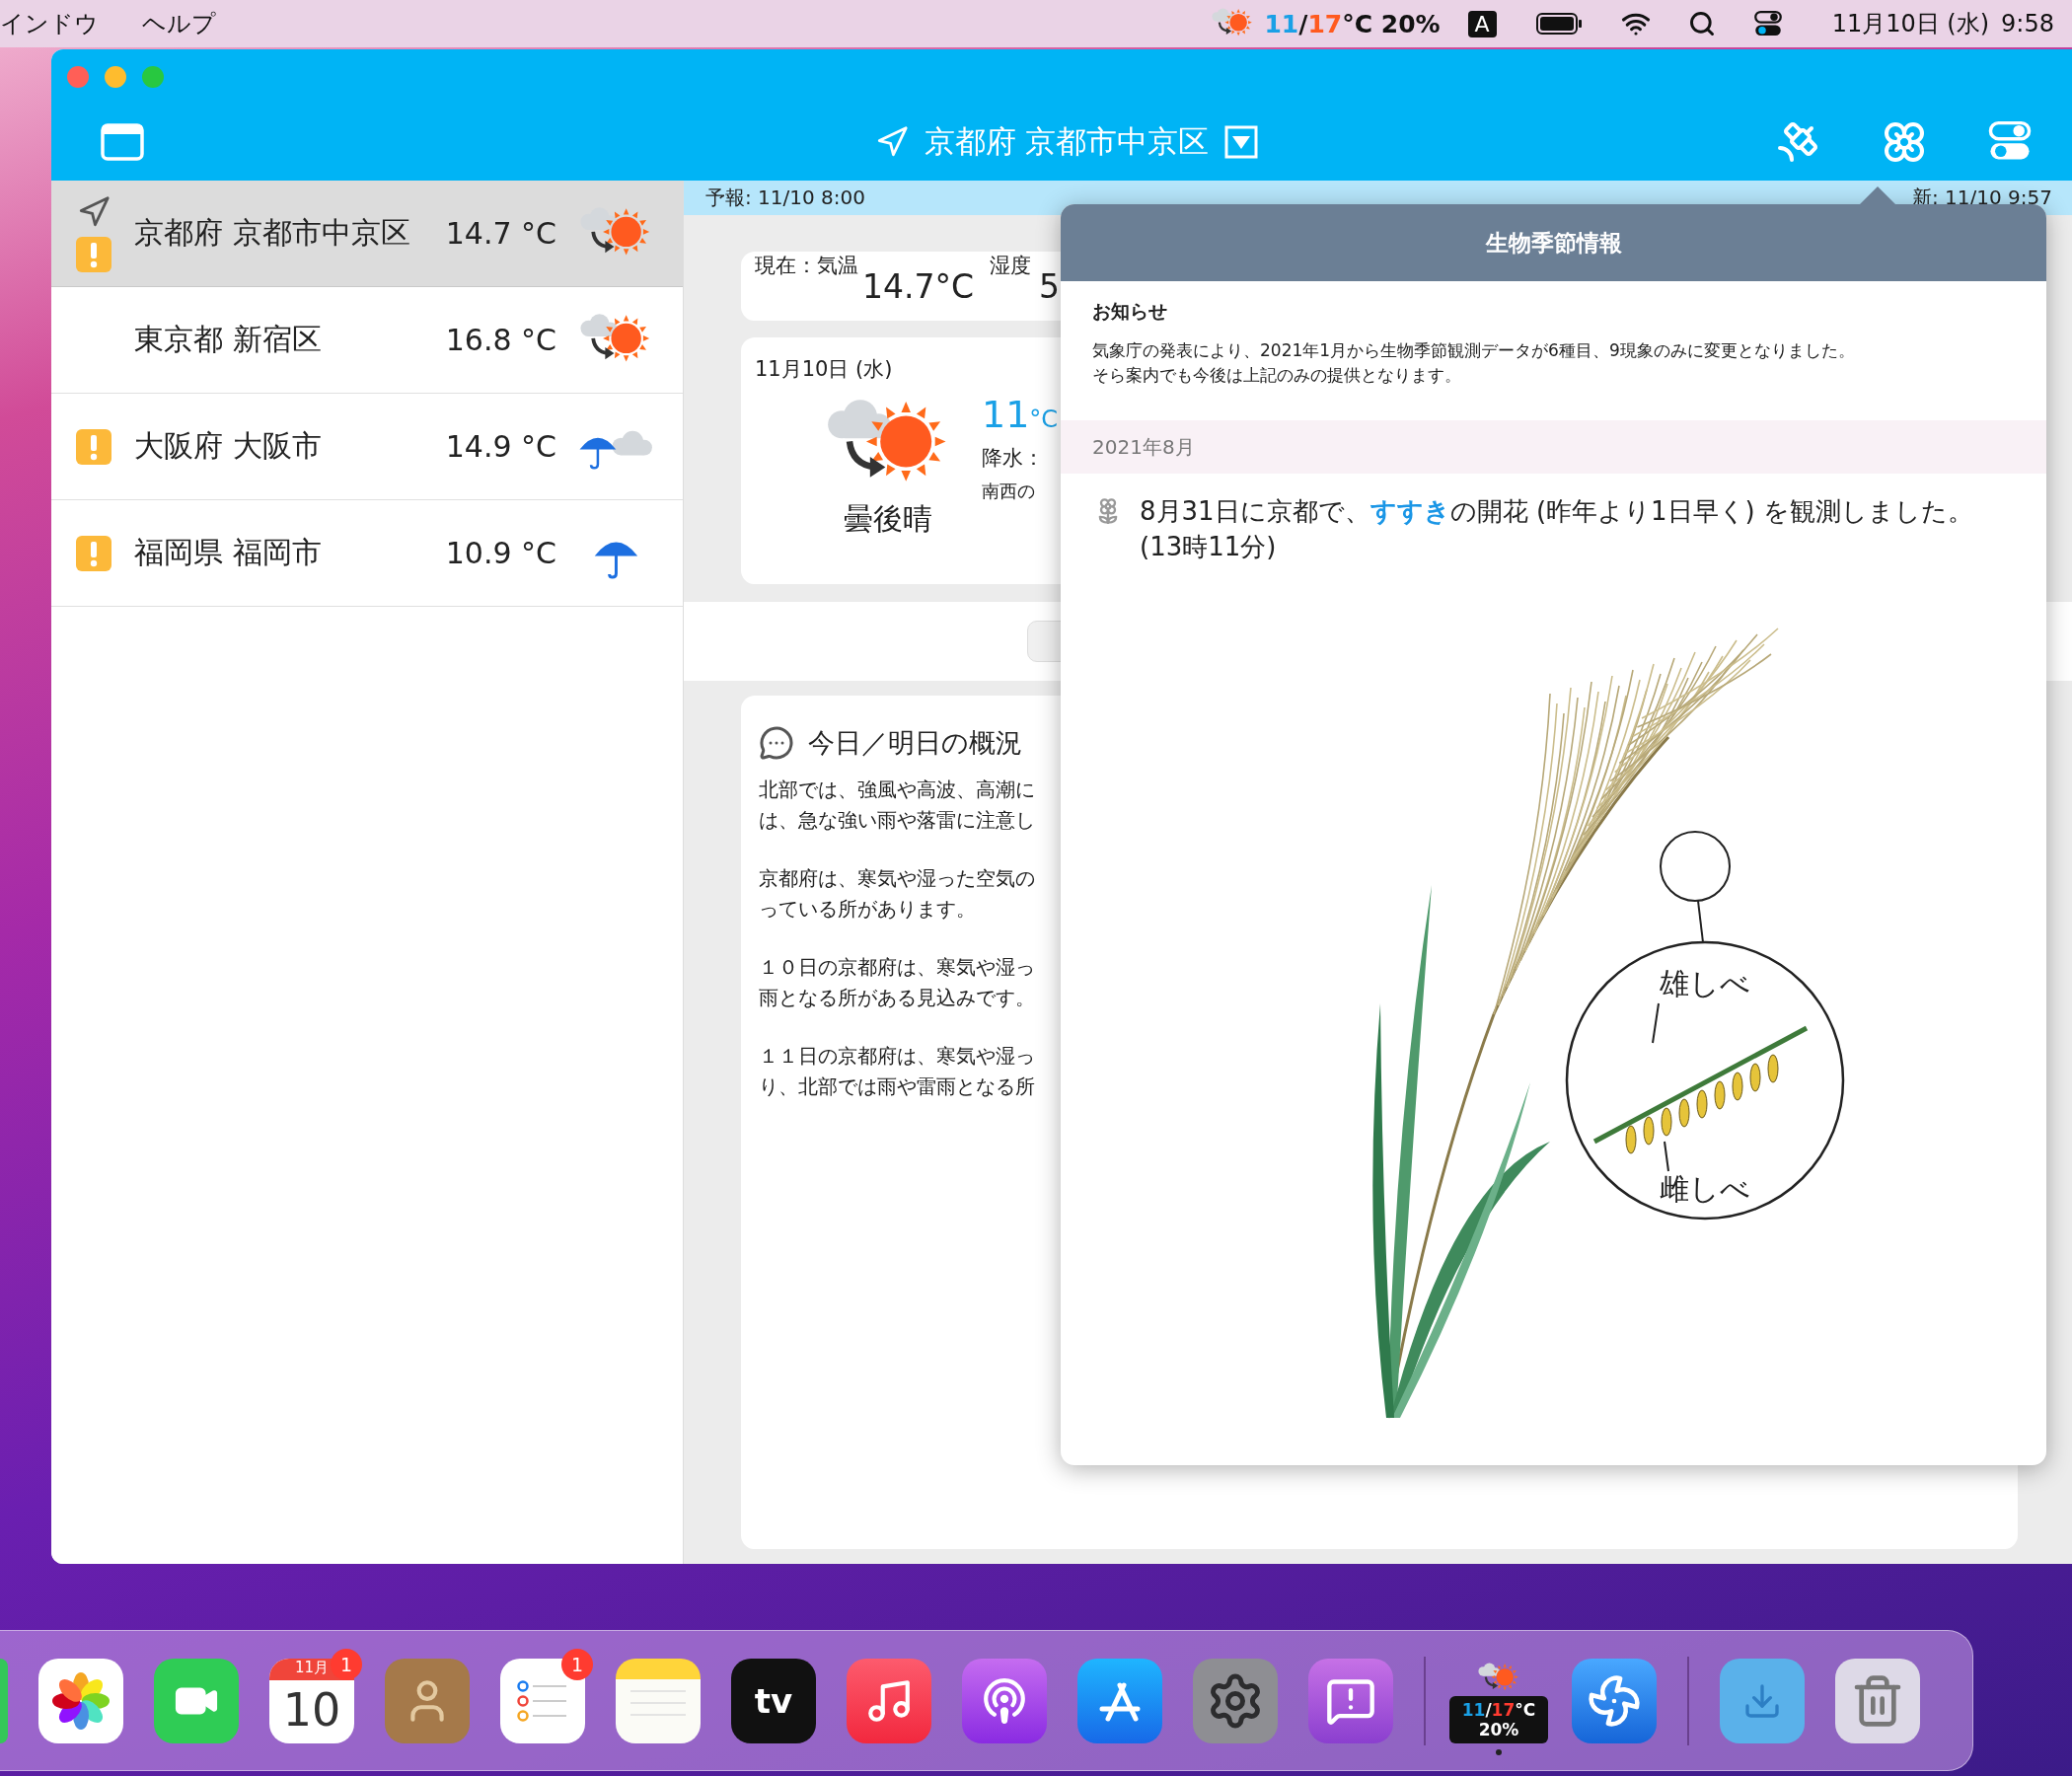  What do you see at coordinates (1067, 141) in the screenshot?
I see `window-title: 京都府 京都市中京区` at bounding box center [1067, 141].